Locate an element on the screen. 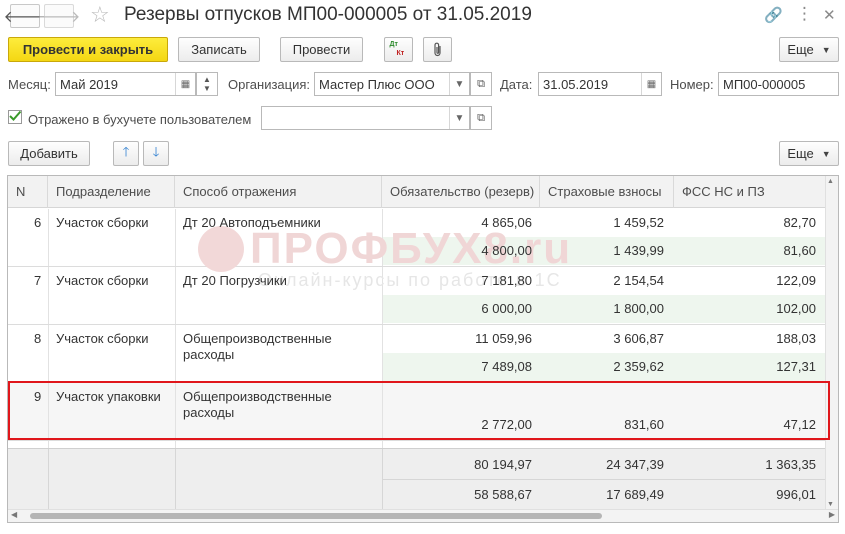 The width and height of the screenshot is (845, 534). scroll-down-icon: ▼ is located at coordinates (830, 504).